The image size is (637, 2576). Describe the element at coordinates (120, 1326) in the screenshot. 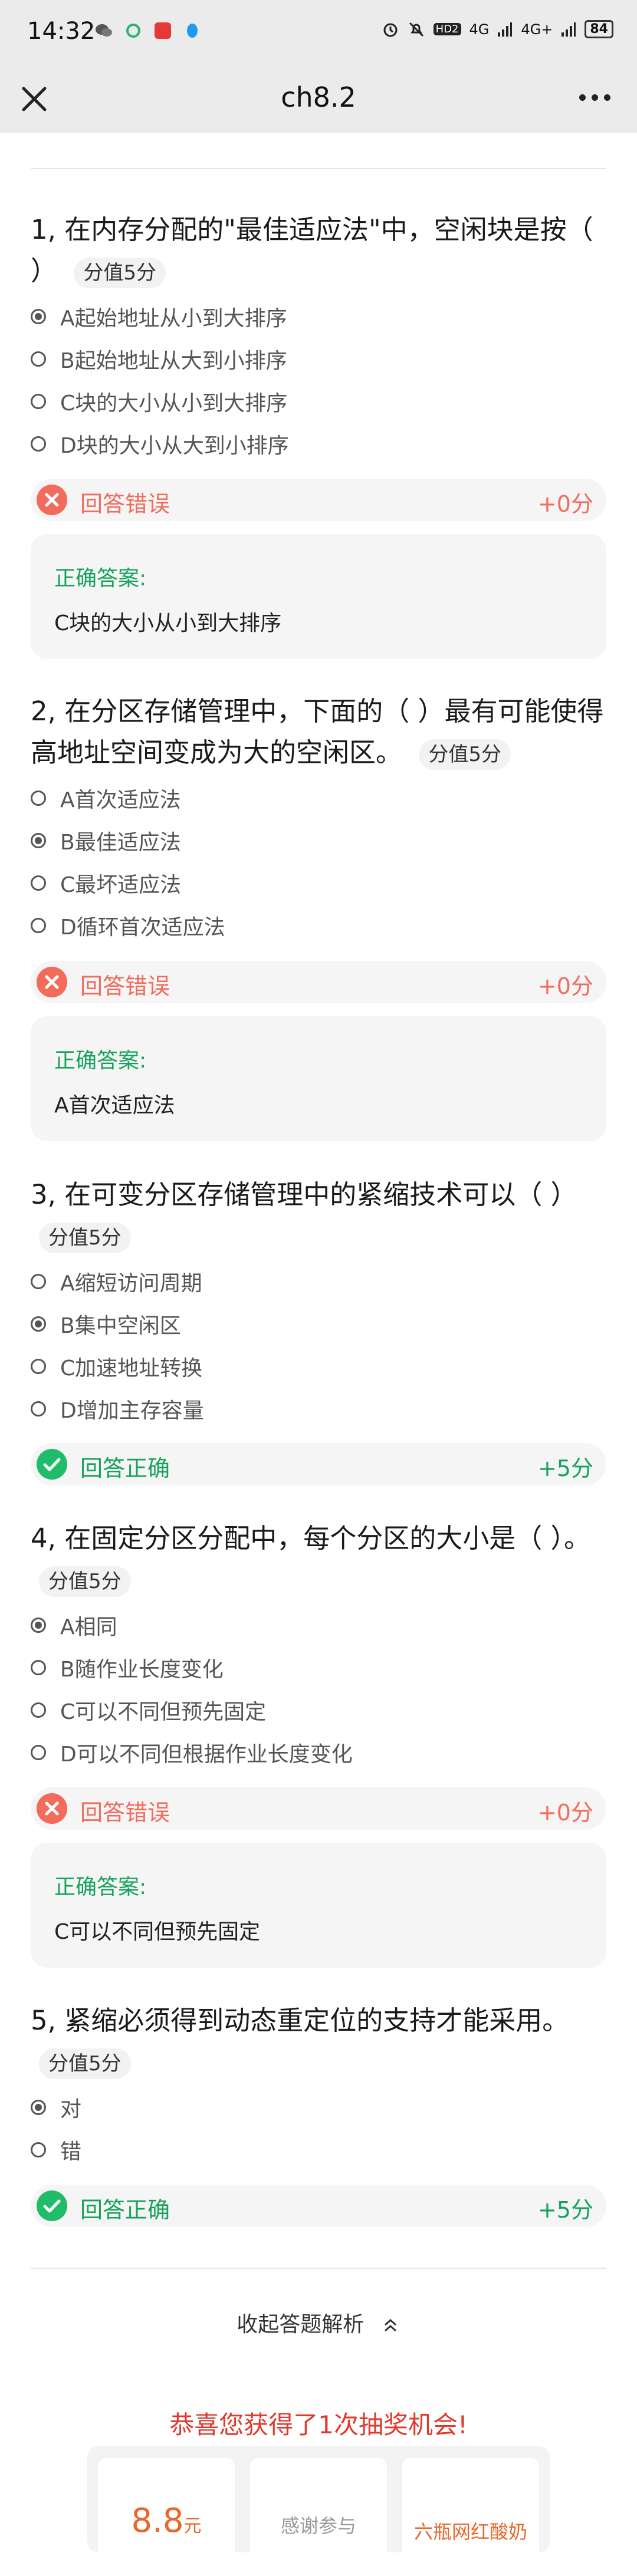

I see `option-label: B集中空闲区` at that location.